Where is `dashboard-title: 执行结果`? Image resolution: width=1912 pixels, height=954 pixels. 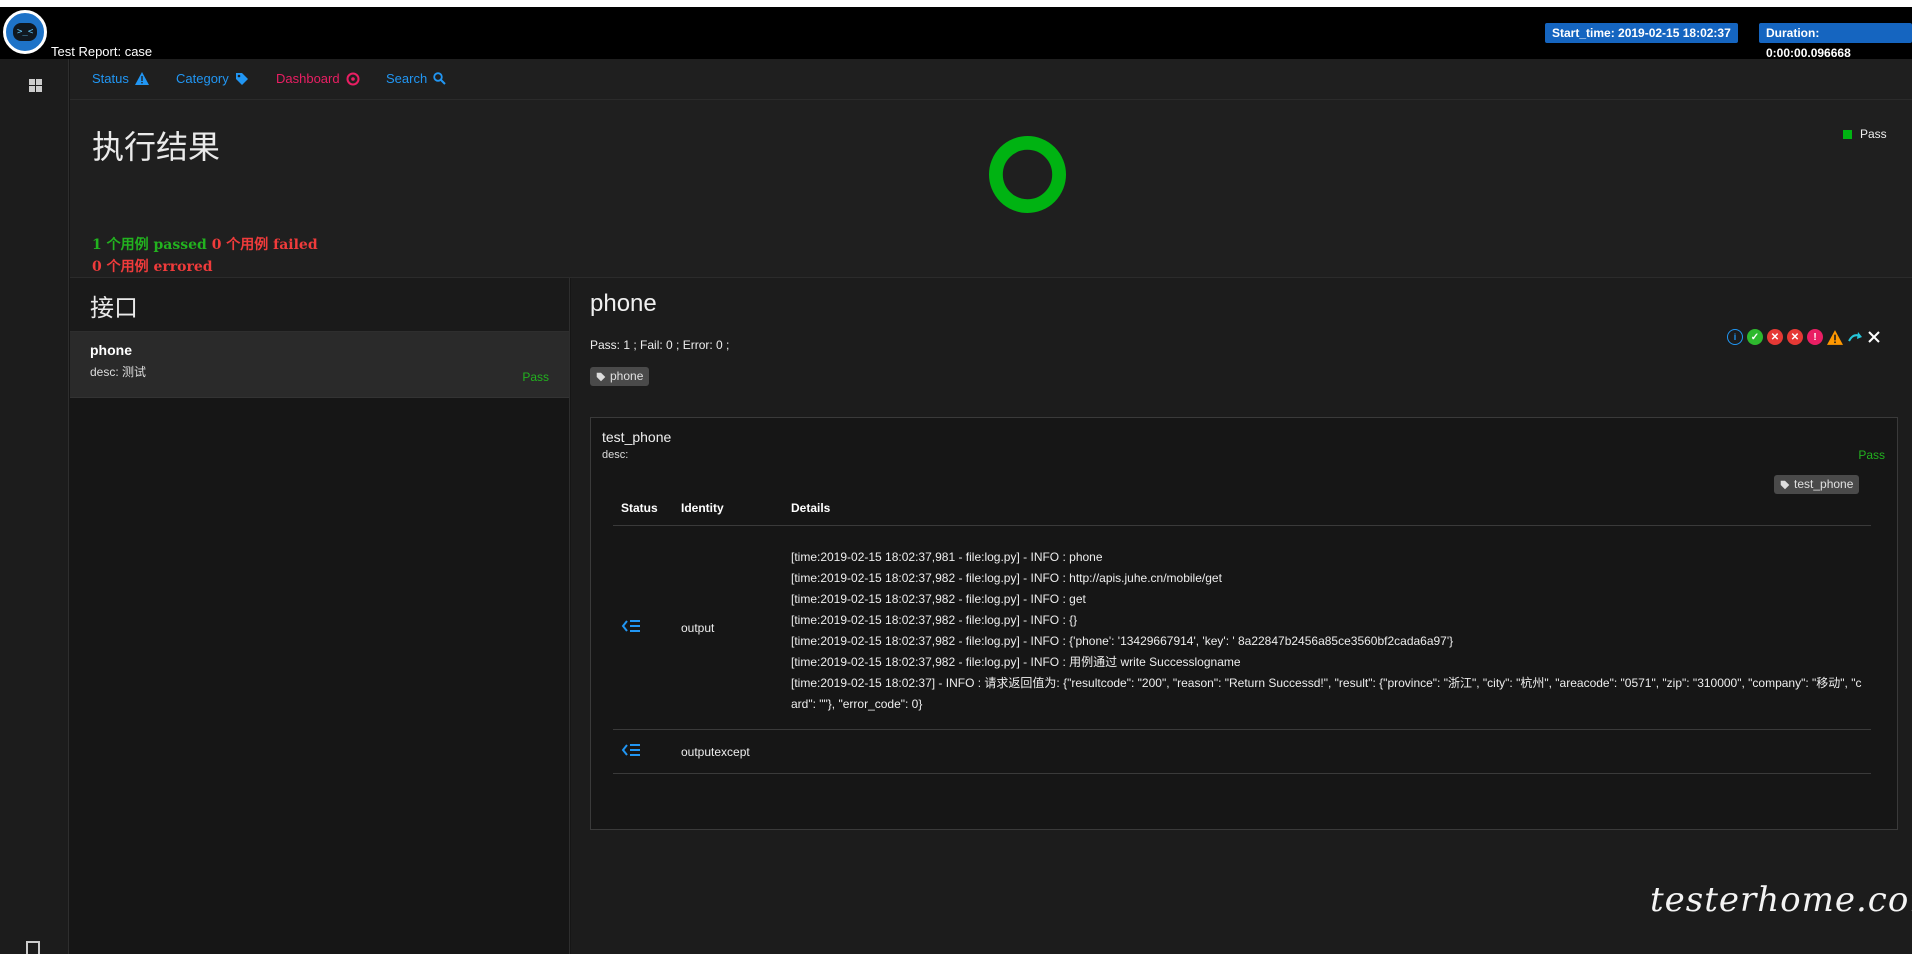
dashboard-title: 执行结果 is located at coordinates (156, 147).